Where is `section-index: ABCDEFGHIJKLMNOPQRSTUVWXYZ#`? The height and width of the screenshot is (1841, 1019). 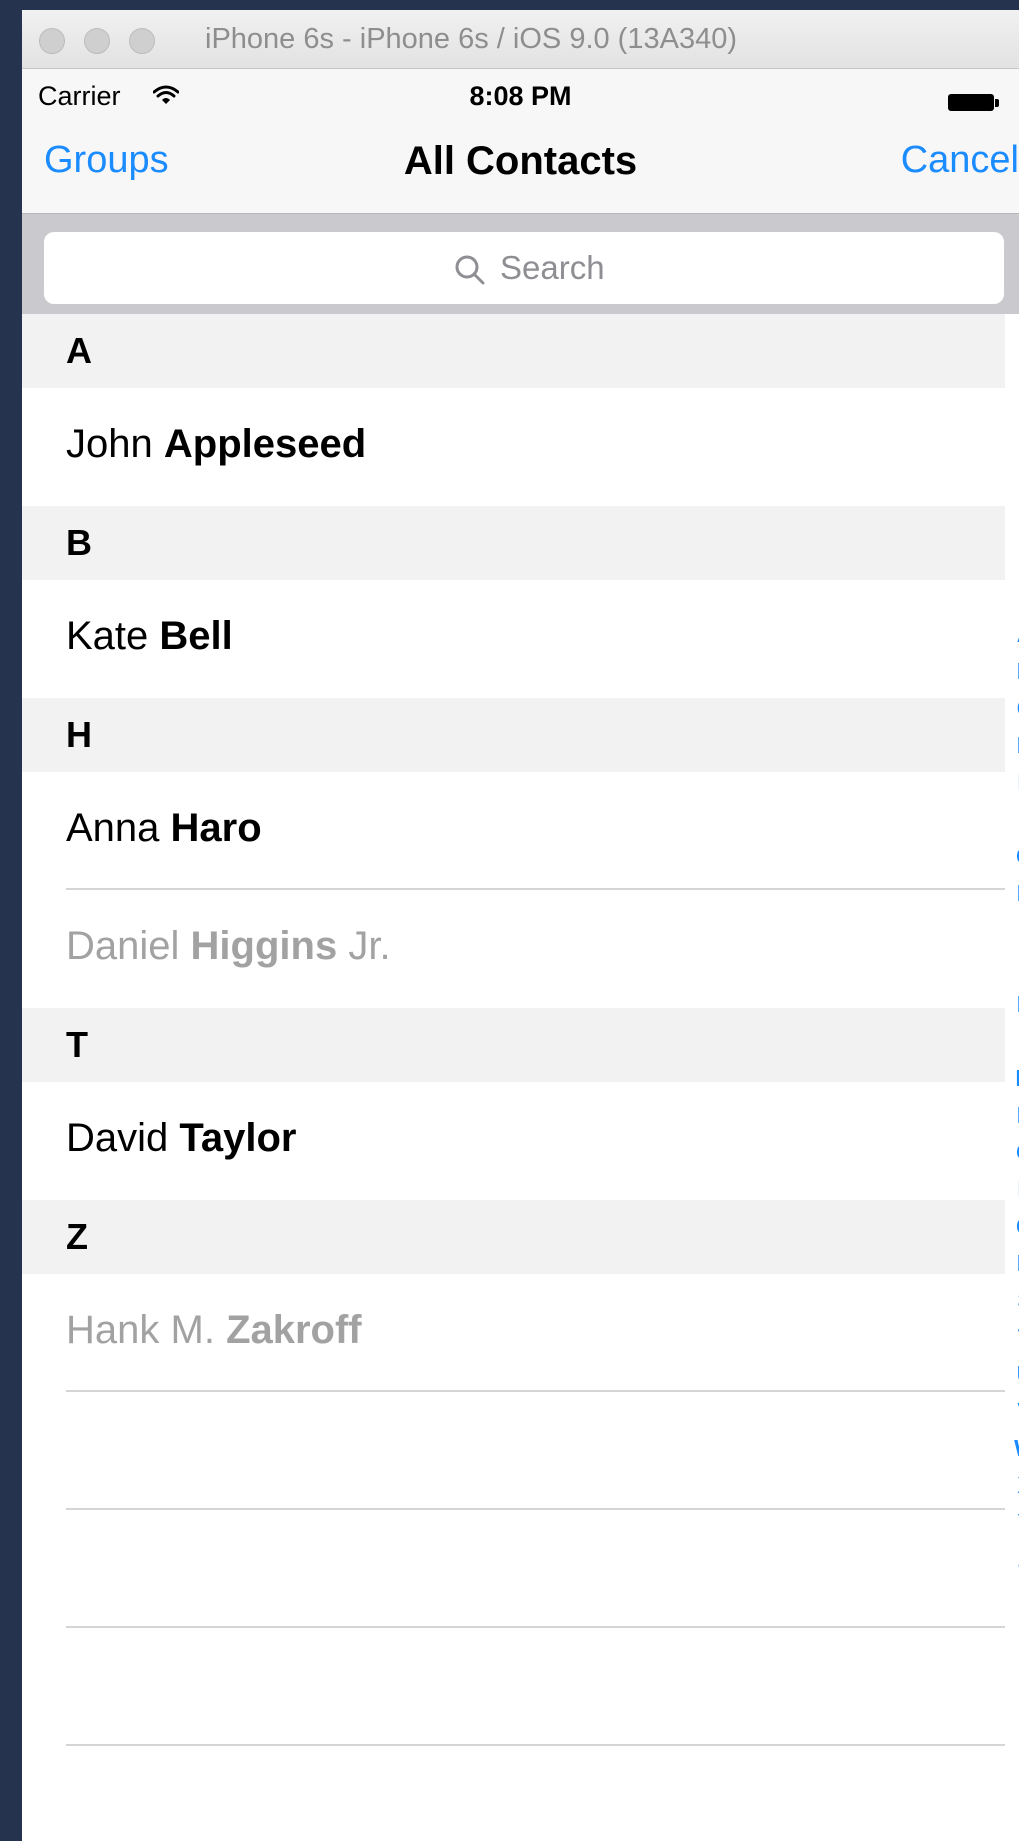 section-index: ABCDEFGHIJKLMNOPQRSTUVWXYZ# is located at coordinates (1012, 1115).